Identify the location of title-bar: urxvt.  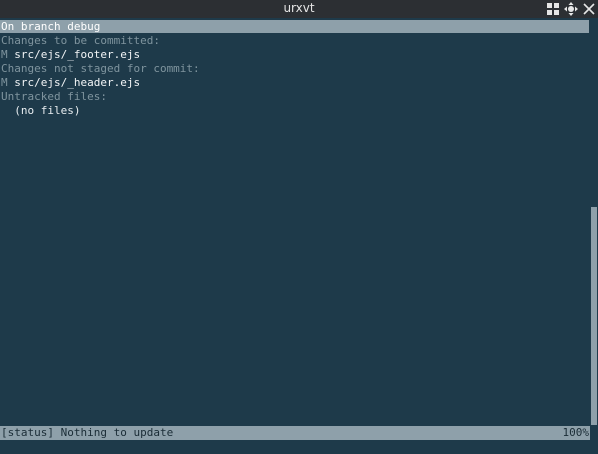
(299, 9).